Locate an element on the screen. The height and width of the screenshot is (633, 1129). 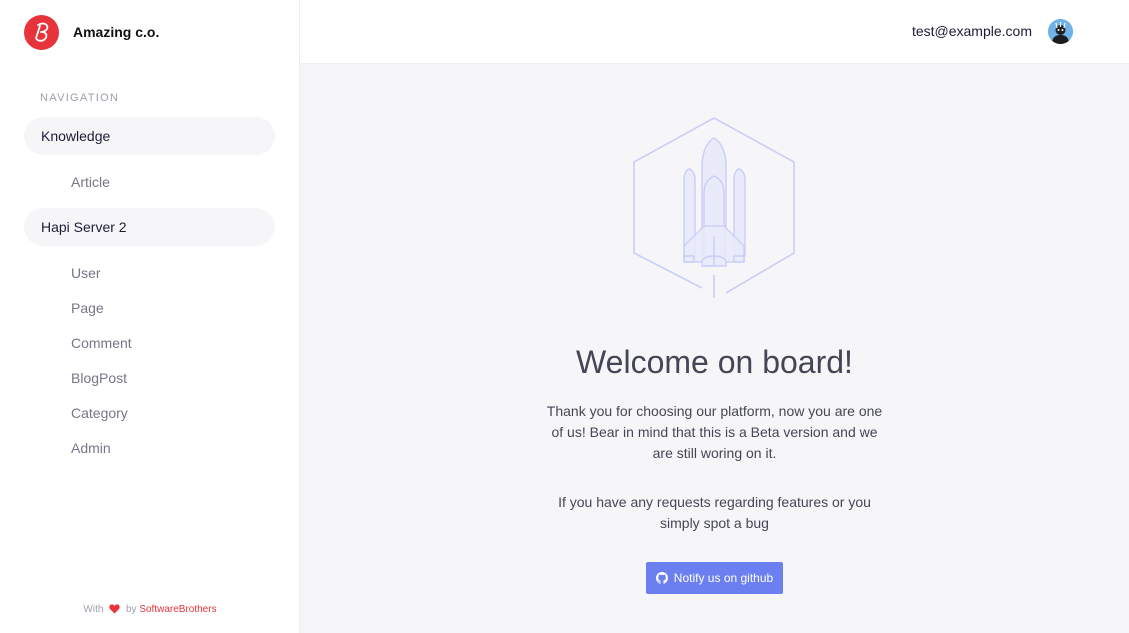
nav-item-article: Article is located at coordinates (90, 182).